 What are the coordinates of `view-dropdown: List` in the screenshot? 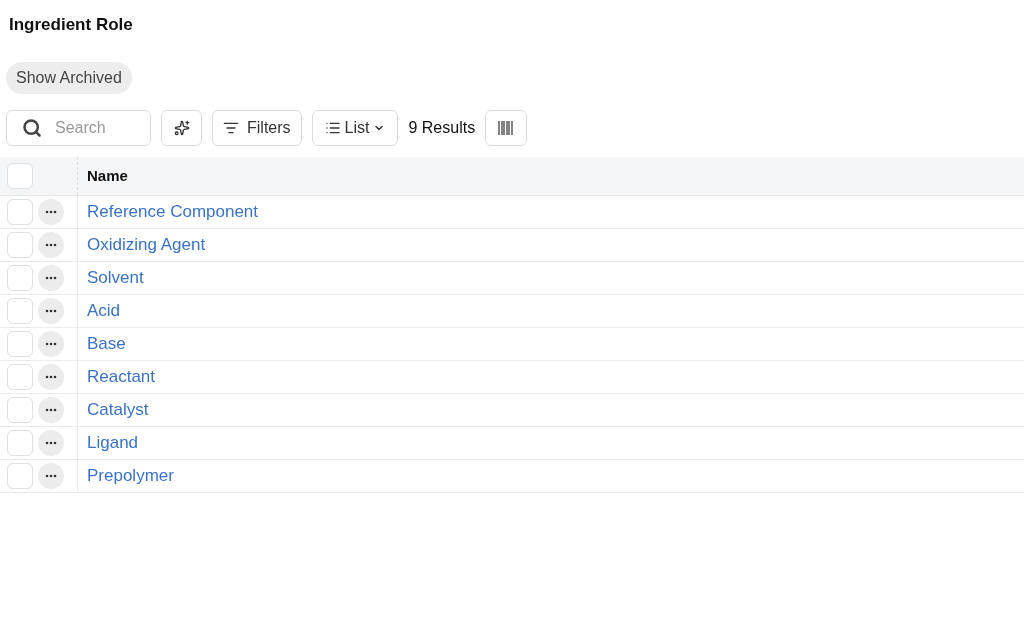 It's located at (355, 128).